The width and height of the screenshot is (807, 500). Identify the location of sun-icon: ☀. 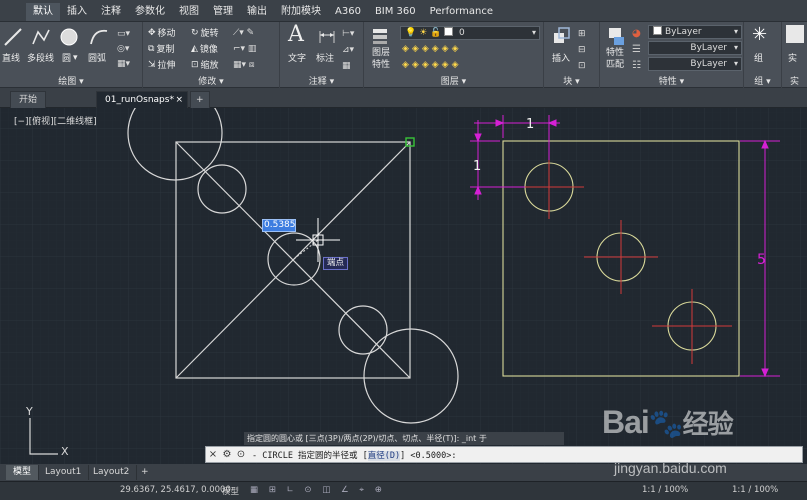
(423, 33).